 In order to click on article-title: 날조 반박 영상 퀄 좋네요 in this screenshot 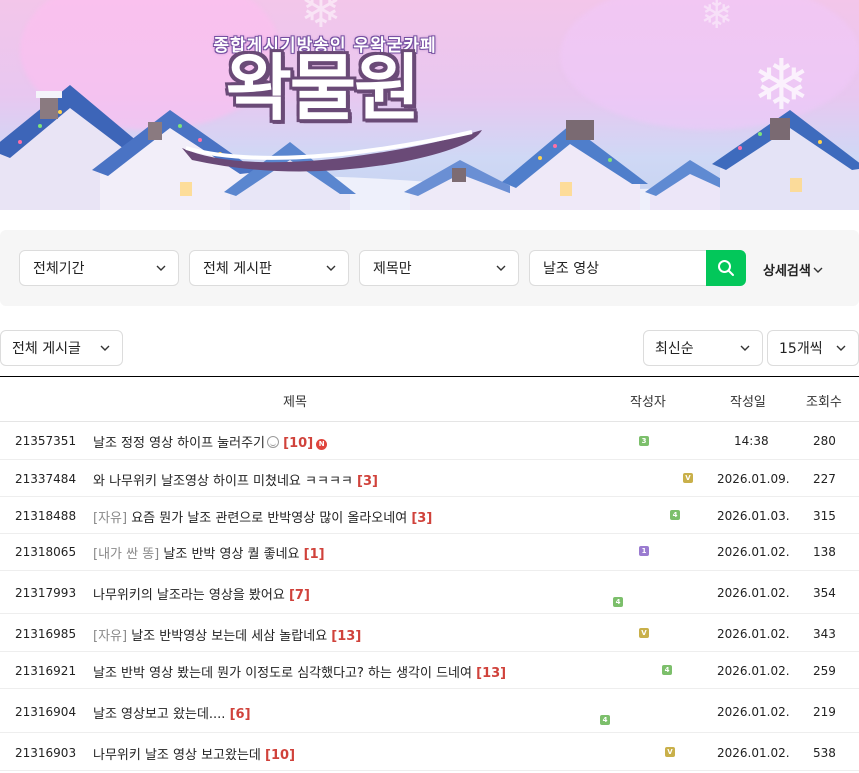, I will do `click(231, 554)`.